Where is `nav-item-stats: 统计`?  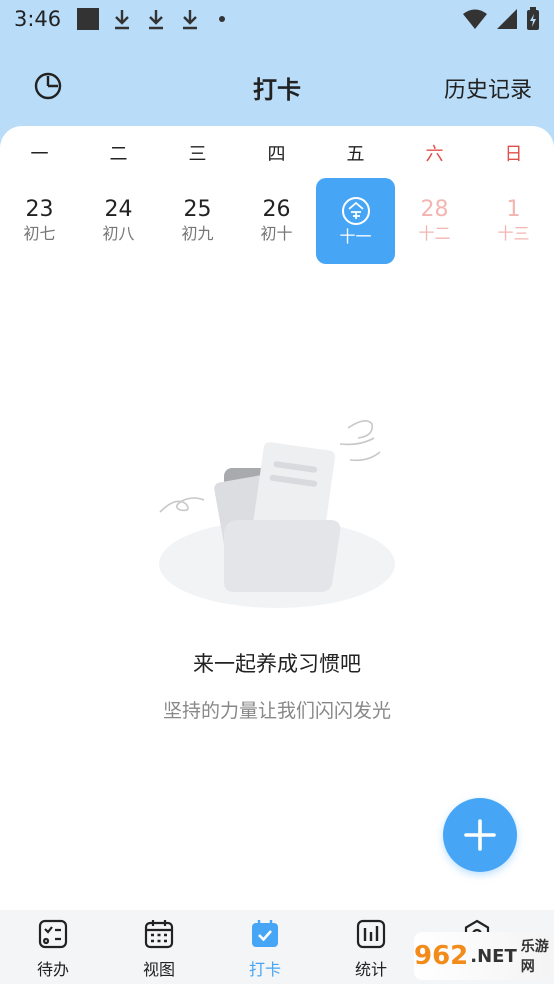
nav-item-stats: 统计 is located at coordinates (371, 947).